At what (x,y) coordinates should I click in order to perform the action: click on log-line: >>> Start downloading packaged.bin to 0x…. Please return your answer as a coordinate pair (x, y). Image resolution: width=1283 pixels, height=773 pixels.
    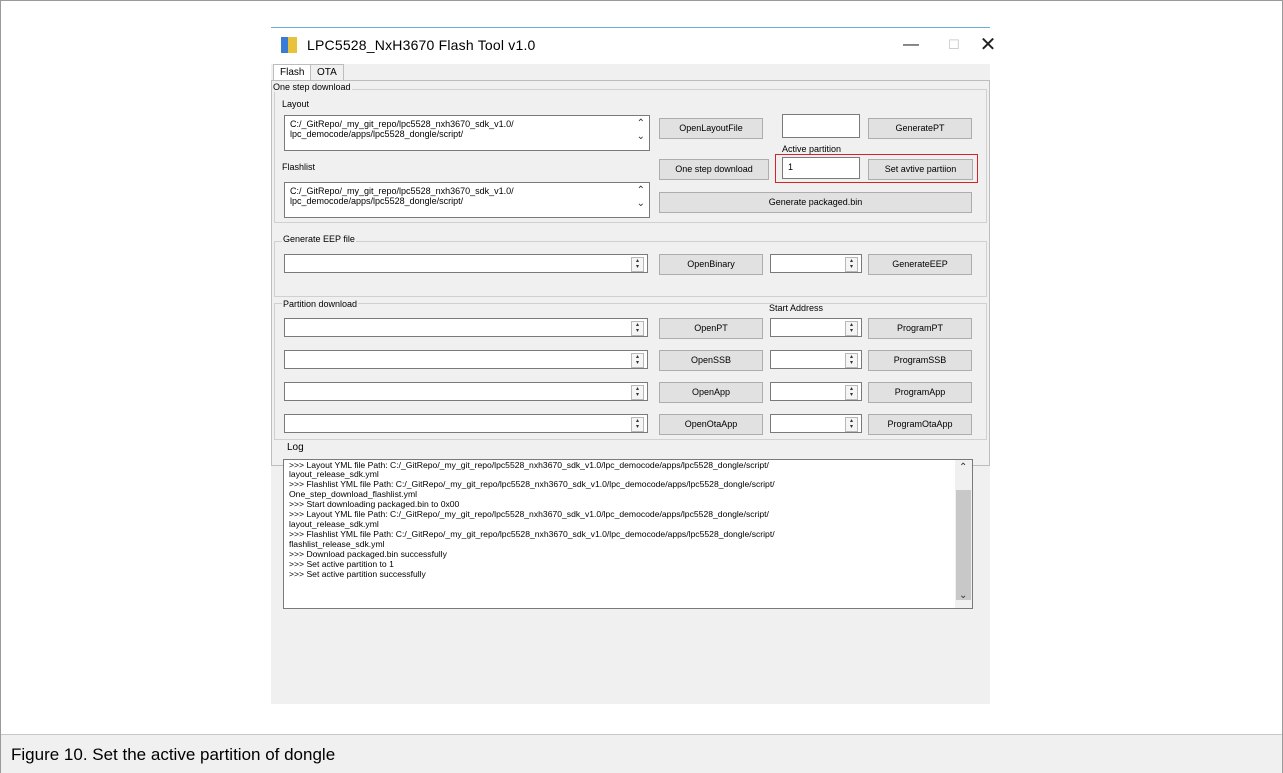
    Looking at the image, I should click on (374, 504).